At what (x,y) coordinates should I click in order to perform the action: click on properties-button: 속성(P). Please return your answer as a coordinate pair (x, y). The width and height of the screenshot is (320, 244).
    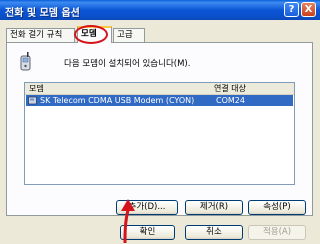
    Looking at the image, I should click on (277, 207).